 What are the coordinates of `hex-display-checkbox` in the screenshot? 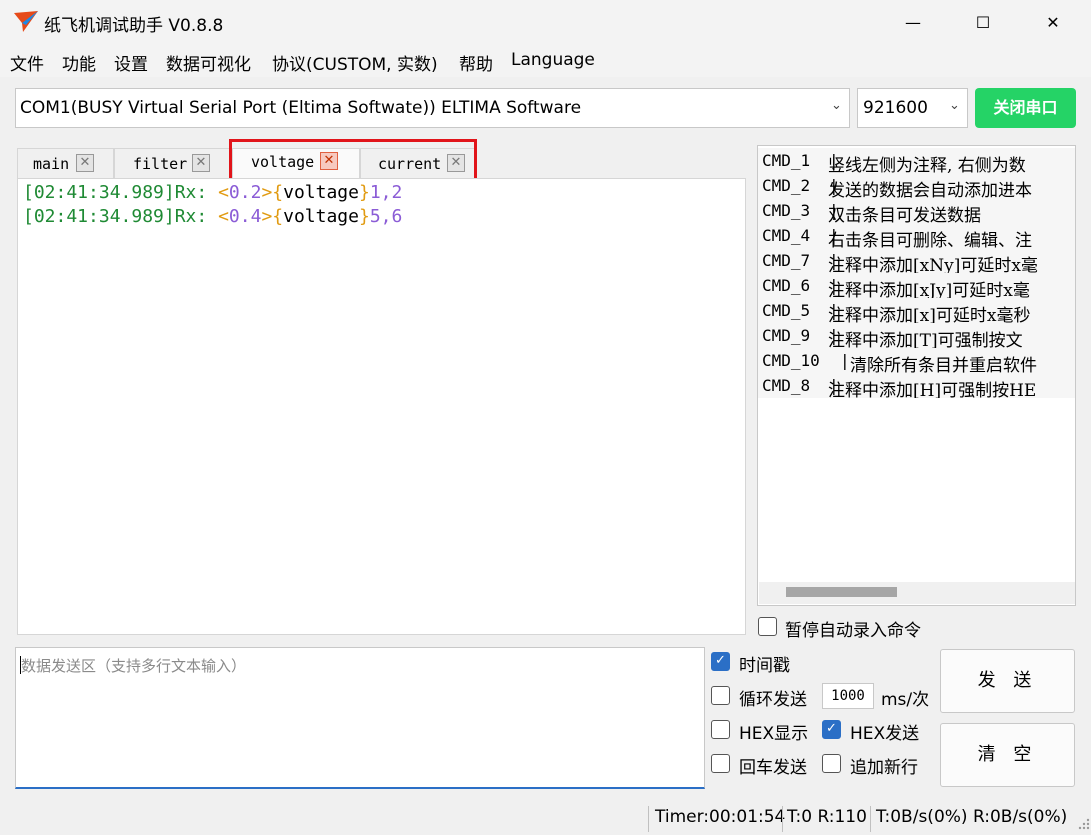 It's located at (720, 729).